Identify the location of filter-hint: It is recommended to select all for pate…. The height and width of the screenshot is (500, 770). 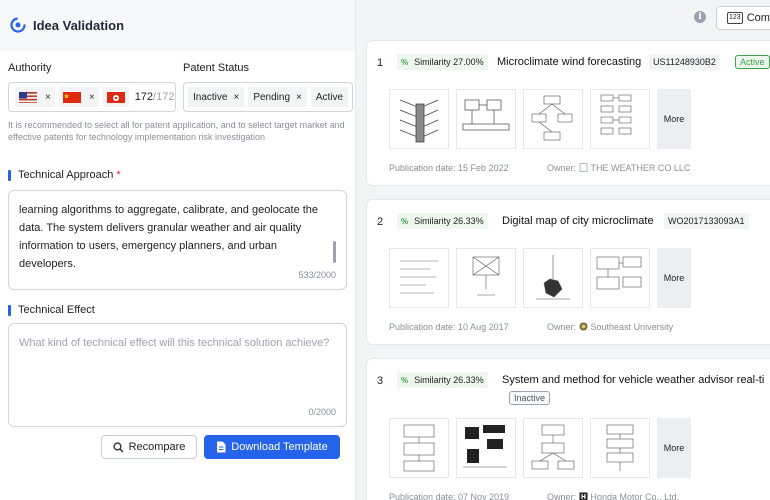
(176, 131).